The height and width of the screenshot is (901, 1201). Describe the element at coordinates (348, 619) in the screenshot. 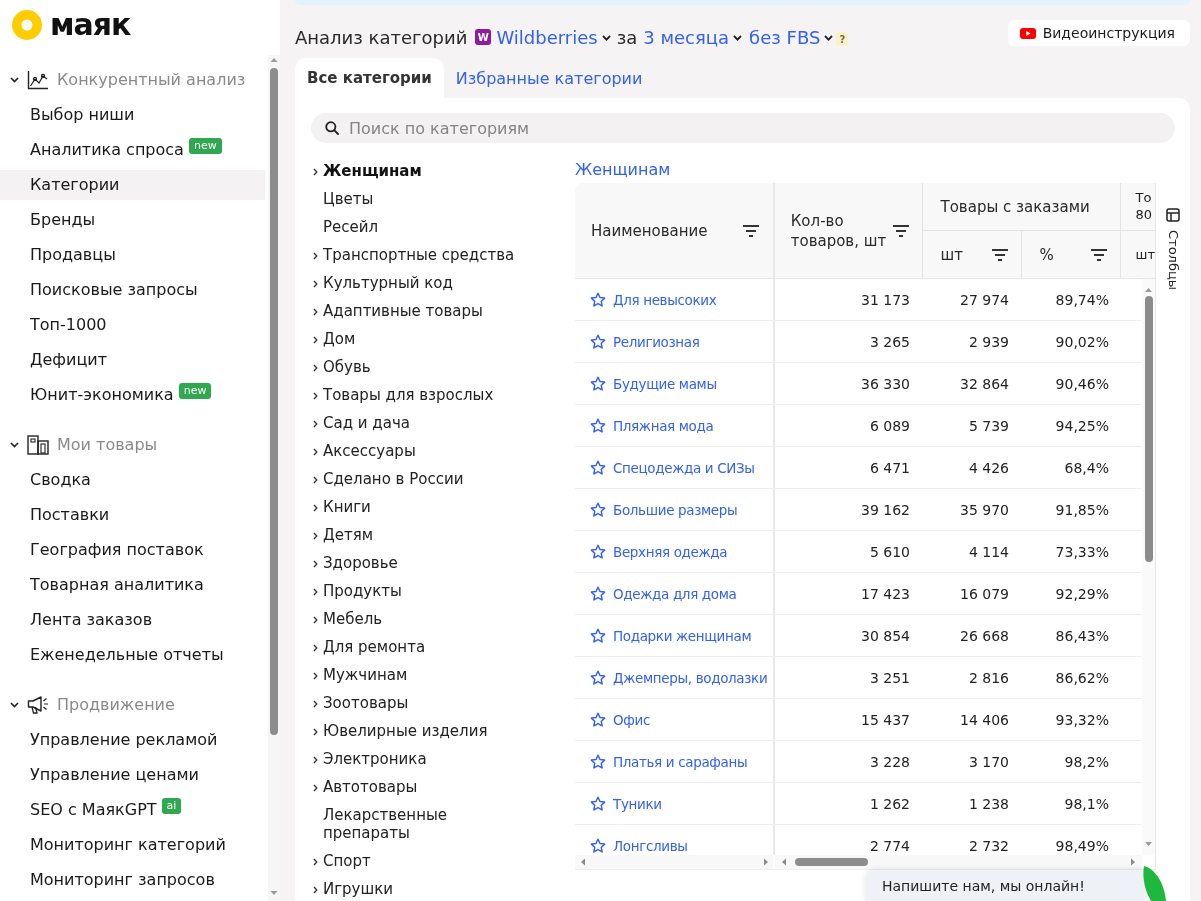

I see `tree-item: Мебель` at that location.